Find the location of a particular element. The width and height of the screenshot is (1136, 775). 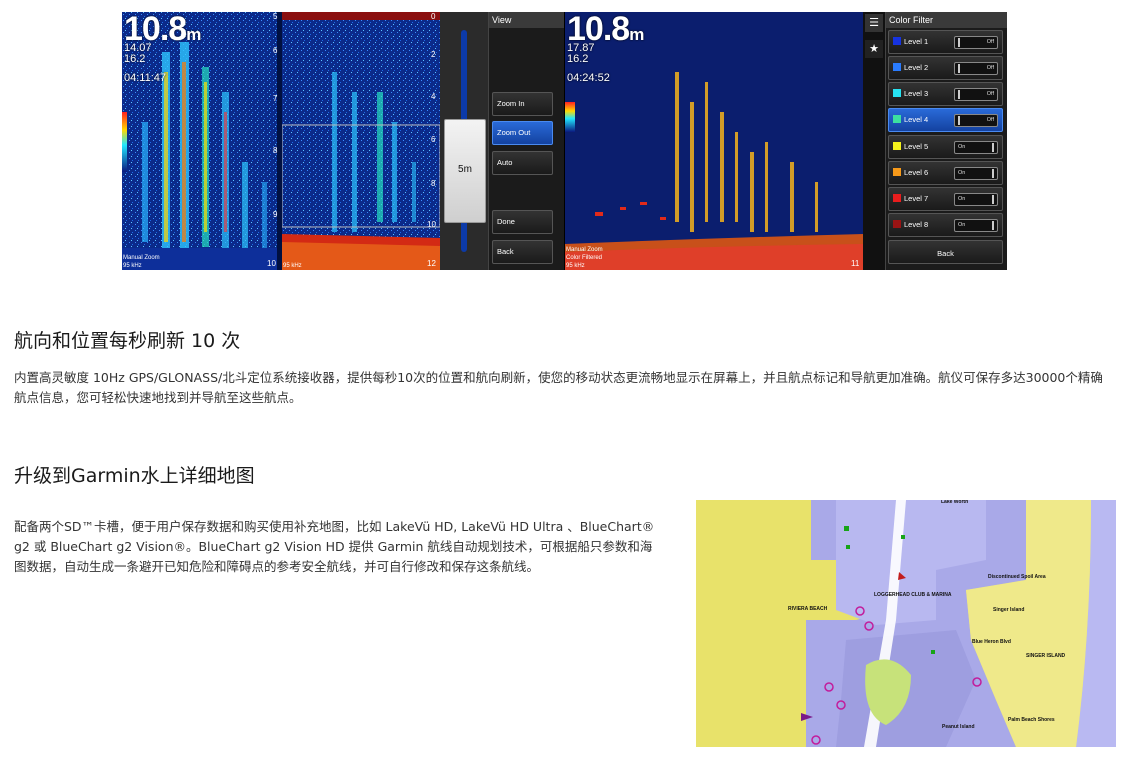

left-scale-9: 9 is located at coordinates (275, 214).